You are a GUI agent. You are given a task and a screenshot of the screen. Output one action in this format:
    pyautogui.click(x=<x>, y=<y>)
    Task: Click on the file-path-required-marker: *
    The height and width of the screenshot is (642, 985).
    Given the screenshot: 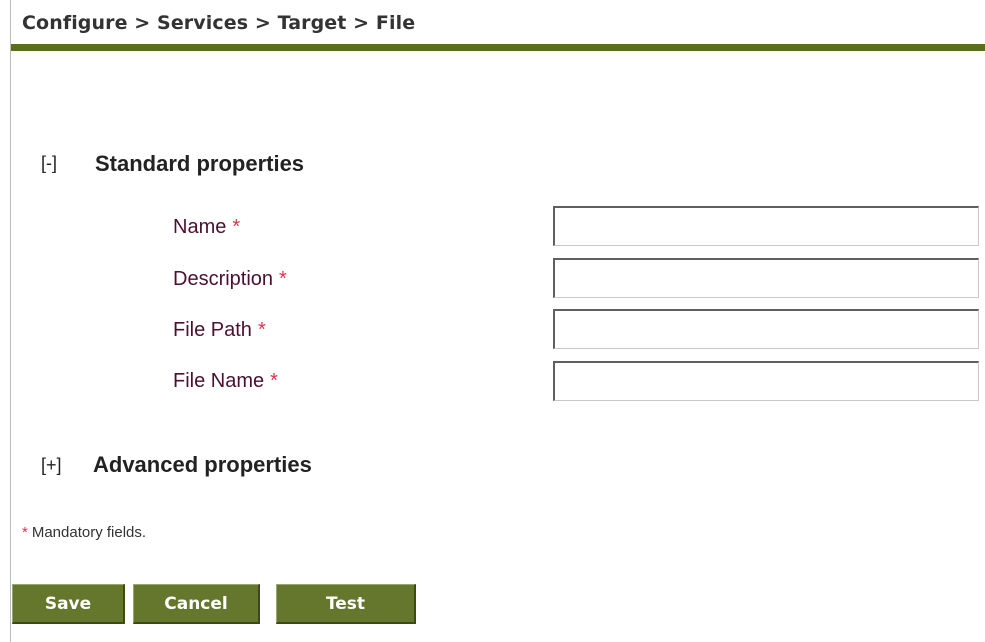 What is the action you would take?
    pyautogui.click(x=261, y=330)
    